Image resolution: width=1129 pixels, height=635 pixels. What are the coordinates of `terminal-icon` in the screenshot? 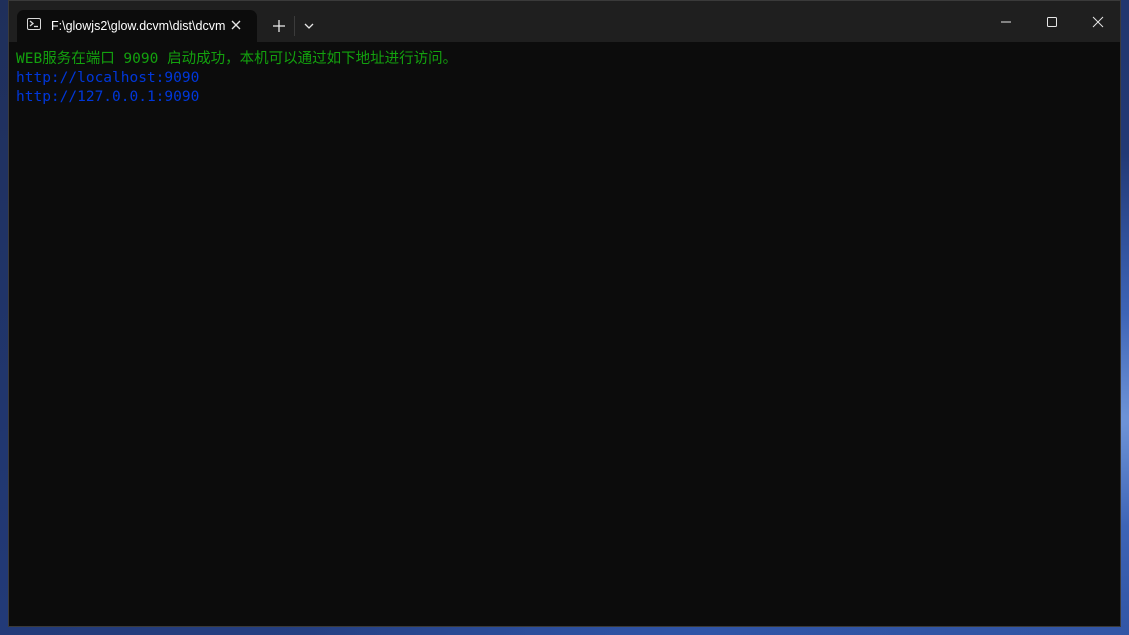 It's located at (34, 24).